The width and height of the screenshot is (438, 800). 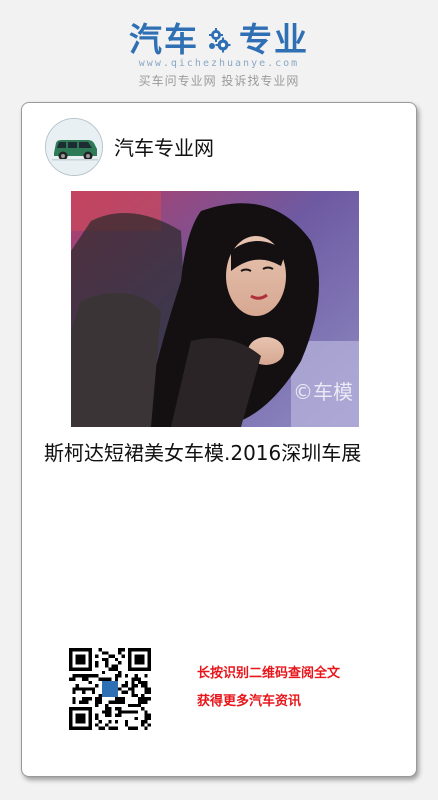 I want to click on gear-icon, so click(x=220, y=40).